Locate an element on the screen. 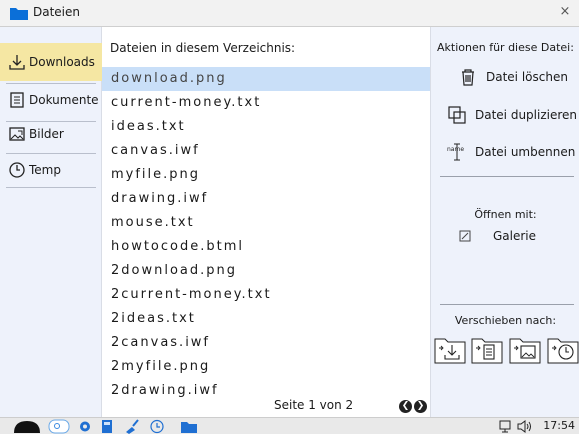  volume-icon is located at coordinates (524, 426).